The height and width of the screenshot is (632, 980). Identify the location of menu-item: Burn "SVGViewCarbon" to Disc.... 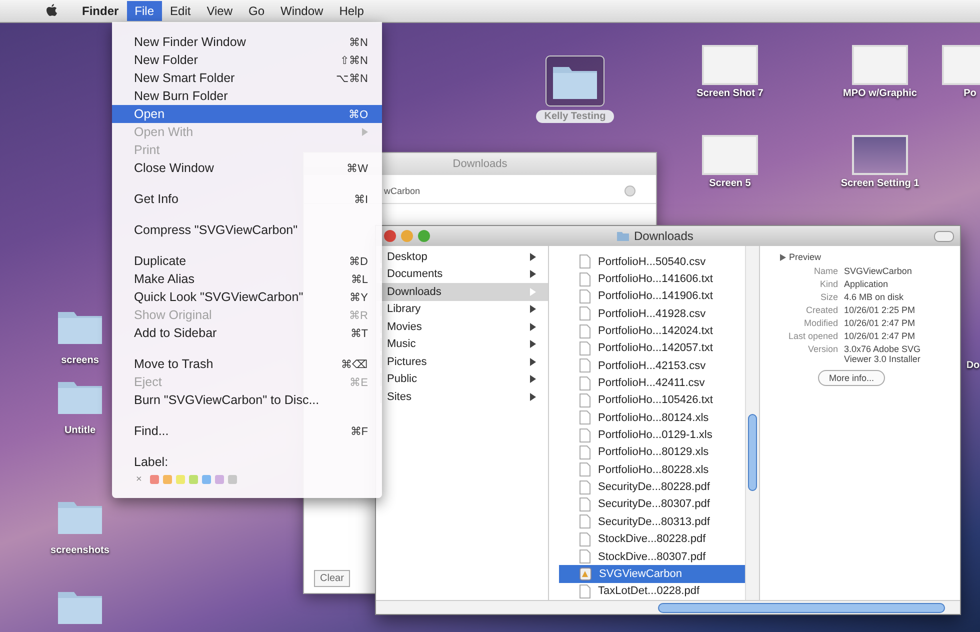
(247, 400).